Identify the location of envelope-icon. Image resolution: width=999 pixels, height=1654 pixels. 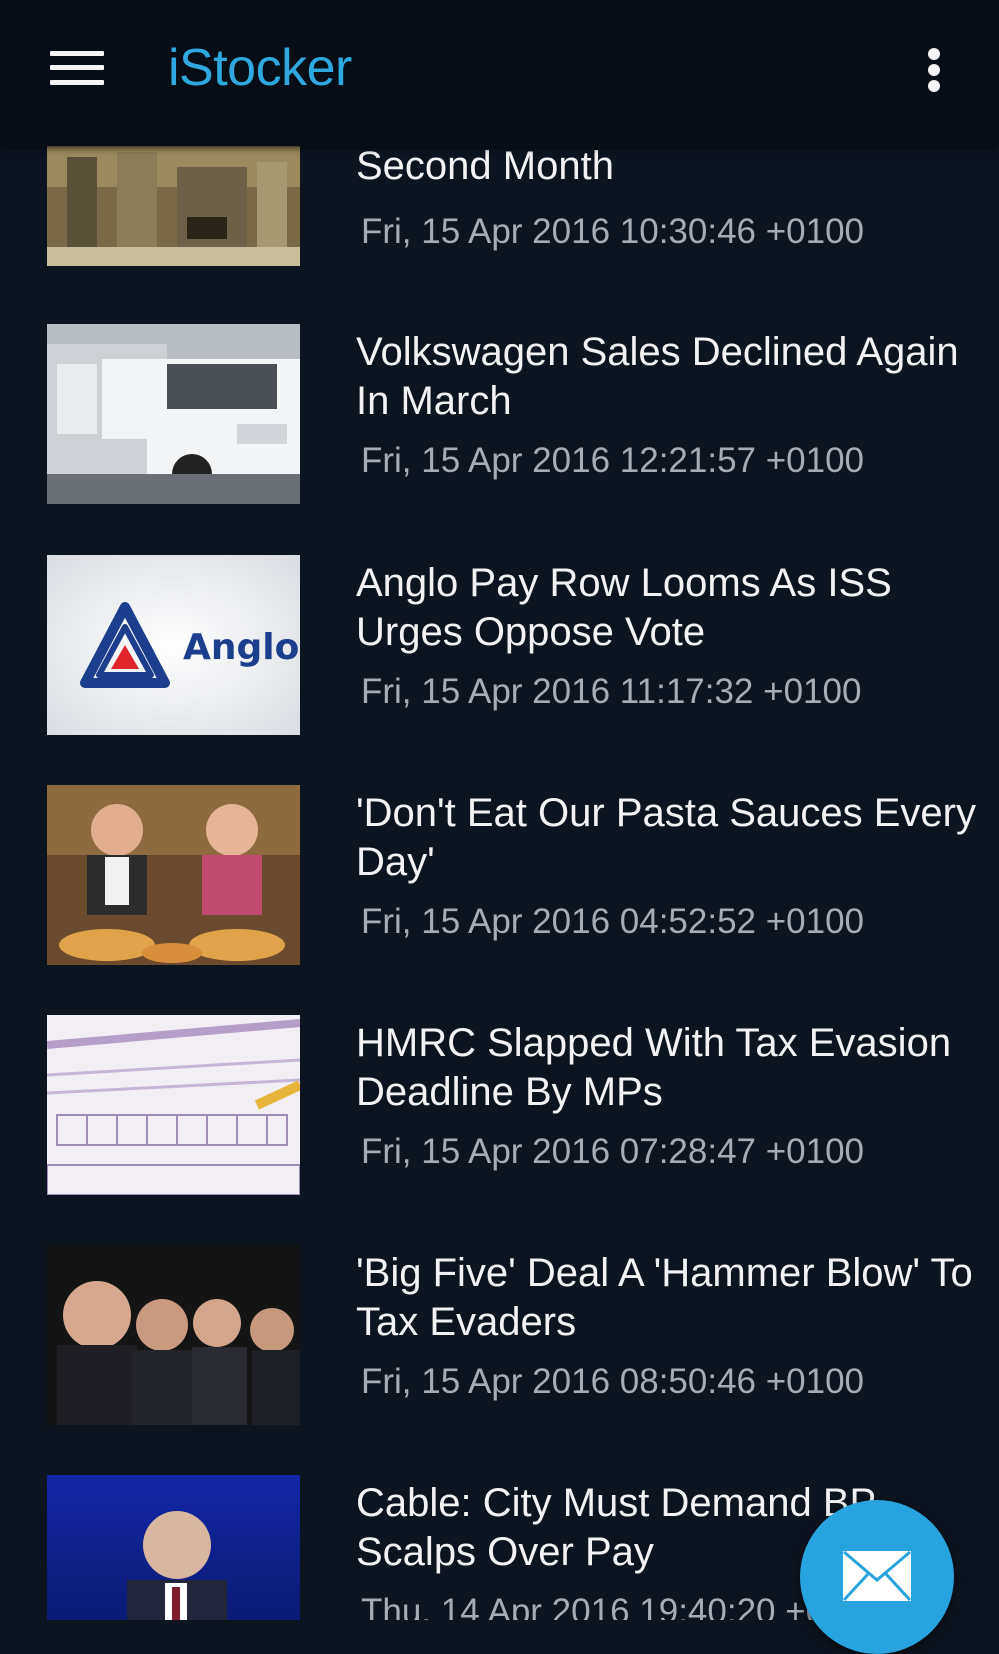
(877, 1576).